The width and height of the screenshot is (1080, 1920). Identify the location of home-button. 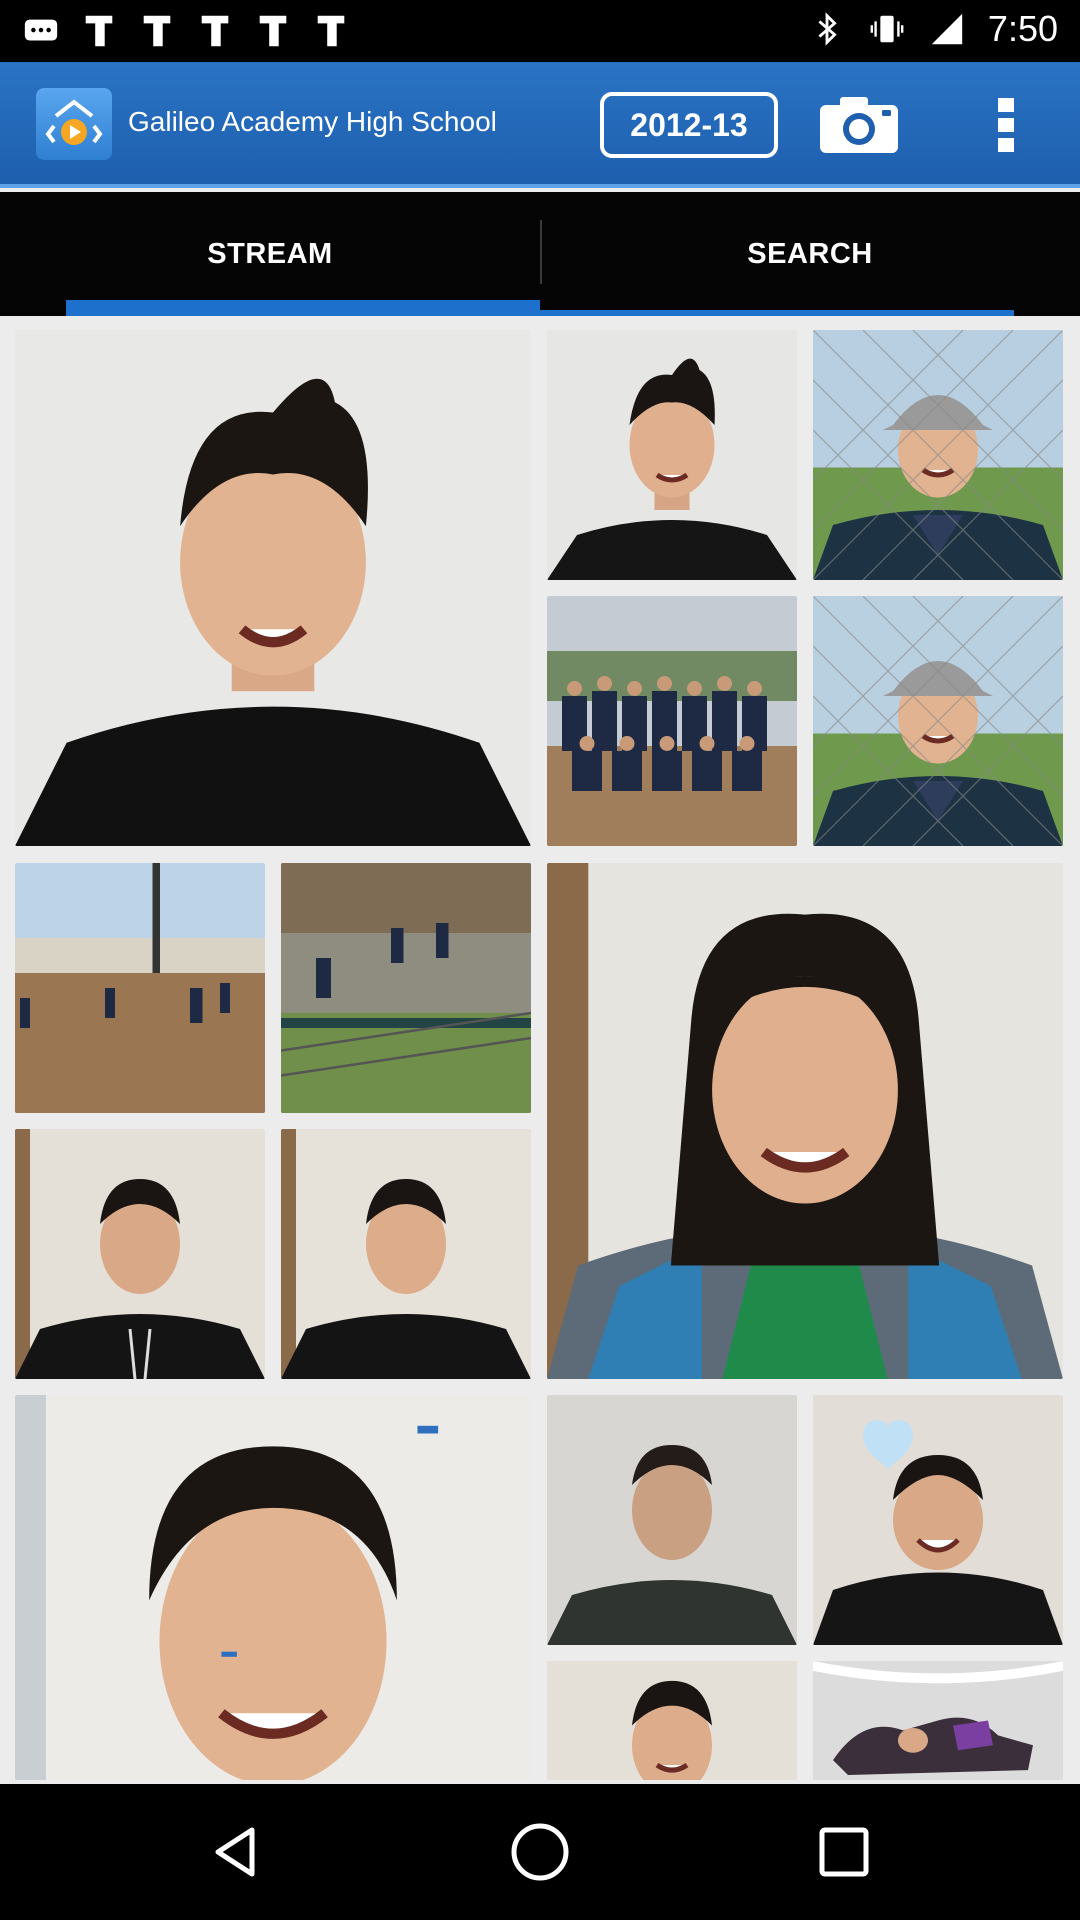
(540, 1852).